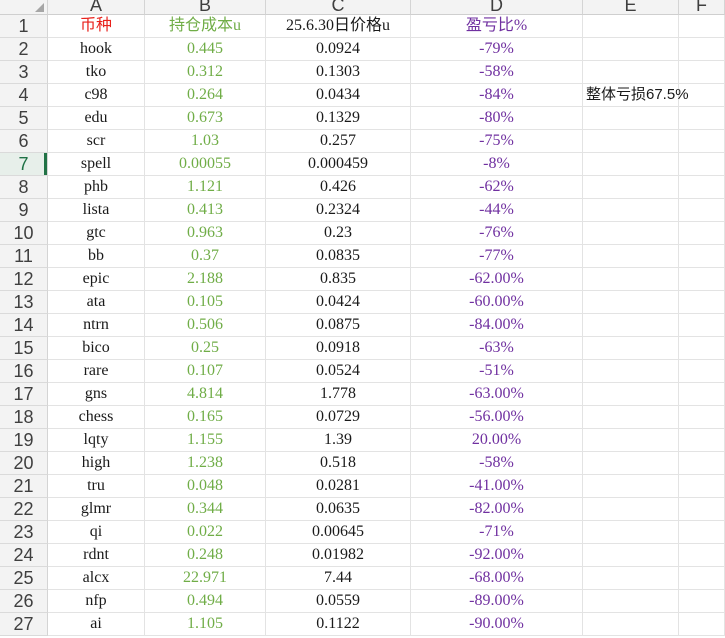 The image size is (725, 638). What do you see at coordinates (338, 371) in the screenshot?
I see `cell-price: 0.0524` at bounding box center [338, 371].